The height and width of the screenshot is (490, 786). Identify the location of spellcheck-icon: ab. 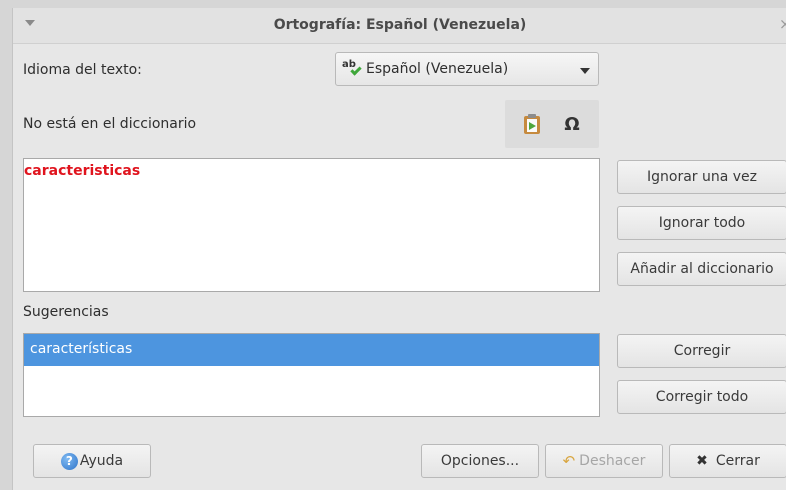
(353, 69).